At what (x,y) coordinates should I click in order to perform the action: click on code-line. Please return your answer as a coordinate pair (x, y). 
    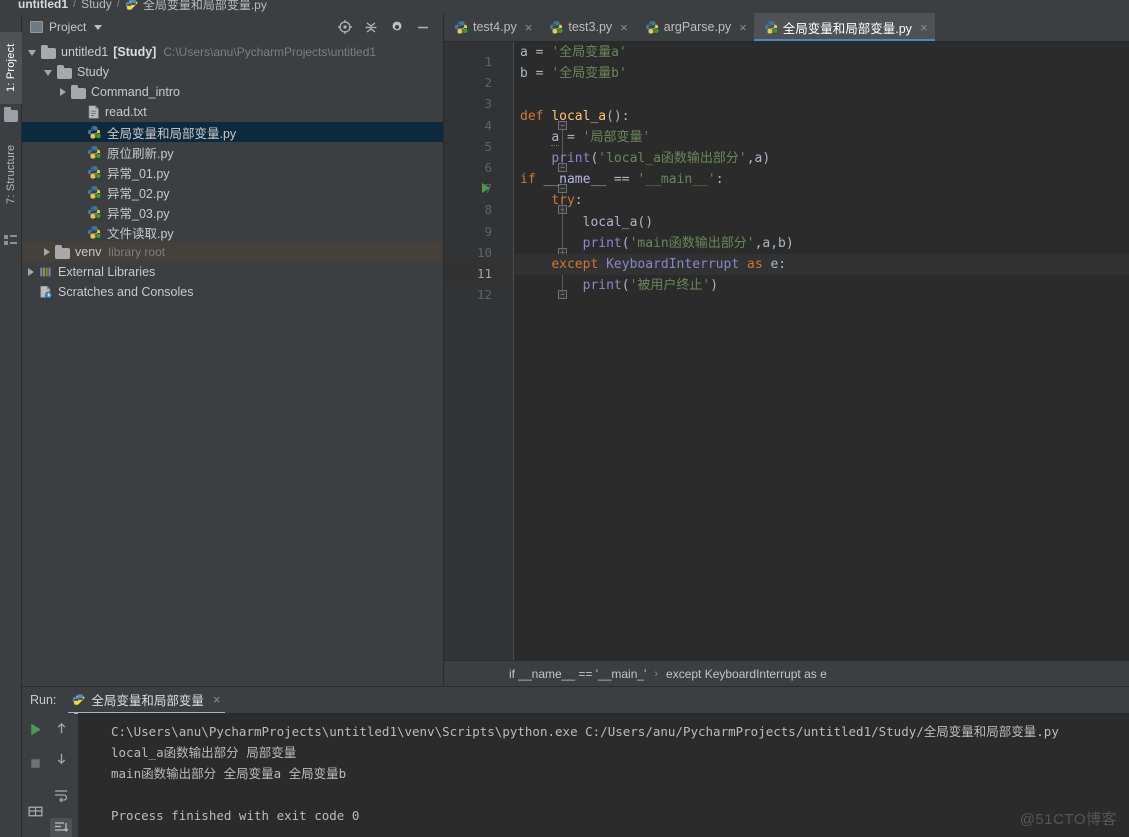
    Looking at the image, I should click on (821, 94).